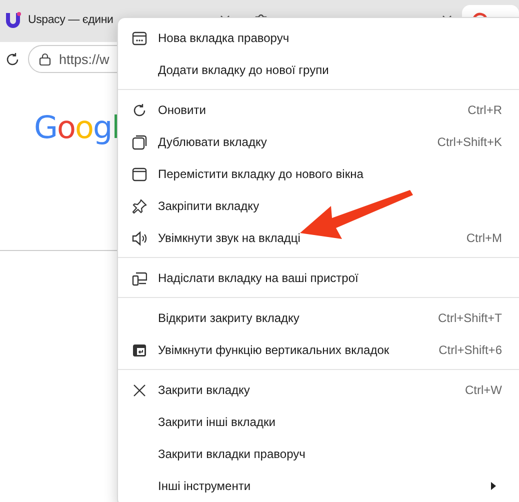 Image resolution: width=519 pixels, height=502 pixels. Describe the element at coordinates (318, 422) in the screenshot. I see `menu-item: Закрити інші вкладки` at that location.